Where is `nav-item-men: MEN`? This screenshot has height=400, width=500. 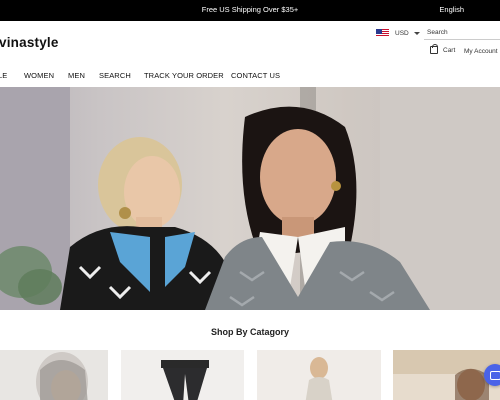
nav-item-men: MEN is located at coordinates (76, 75).